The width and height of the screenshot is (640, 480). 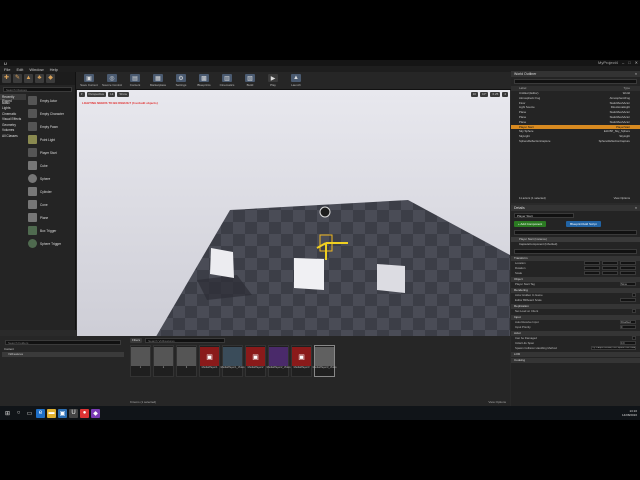 I want to click on folder-item-selected: VidFeatures, so click(x=63, y=354).